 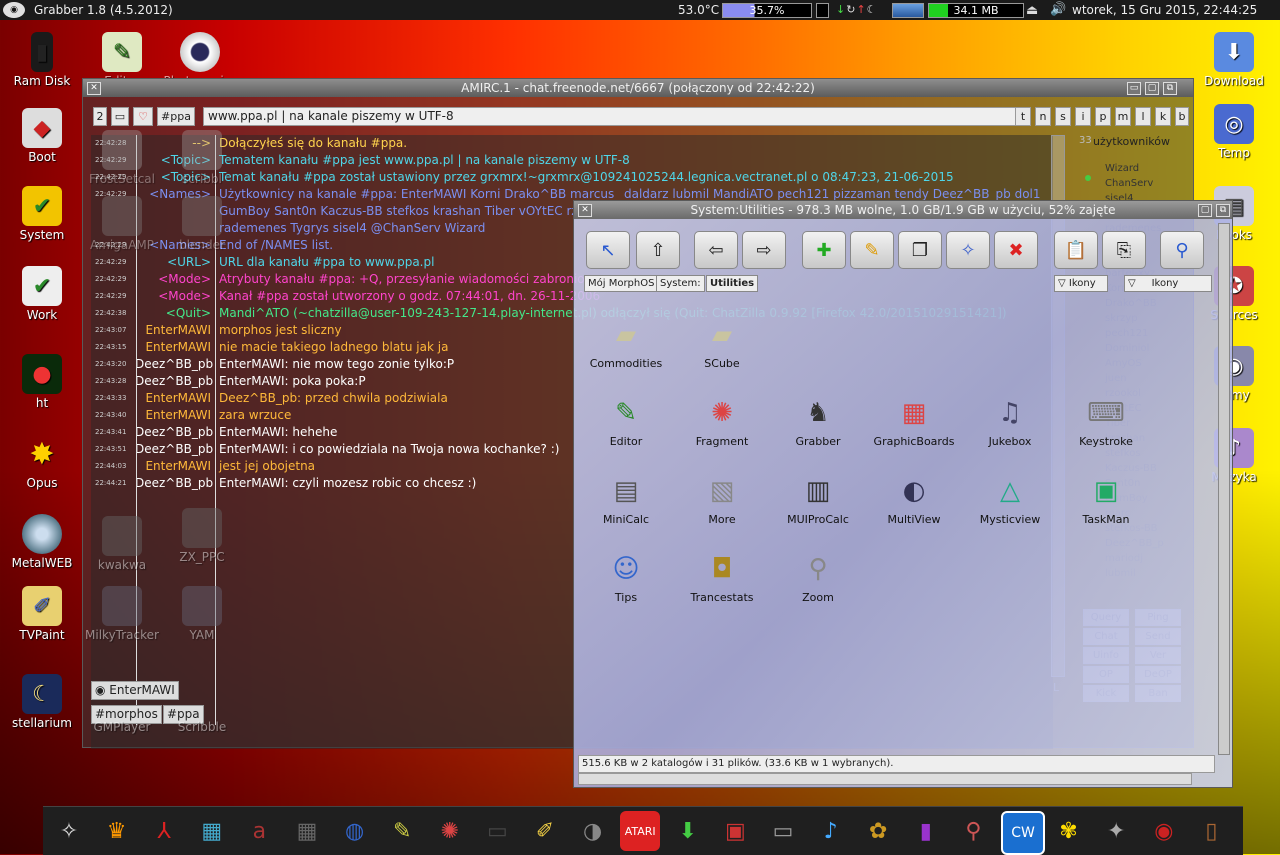 What do you see at coordinates (914, 498) in the screenshot?
I see `file-item: ◐ MultiView` at bounding box center [914, 498].